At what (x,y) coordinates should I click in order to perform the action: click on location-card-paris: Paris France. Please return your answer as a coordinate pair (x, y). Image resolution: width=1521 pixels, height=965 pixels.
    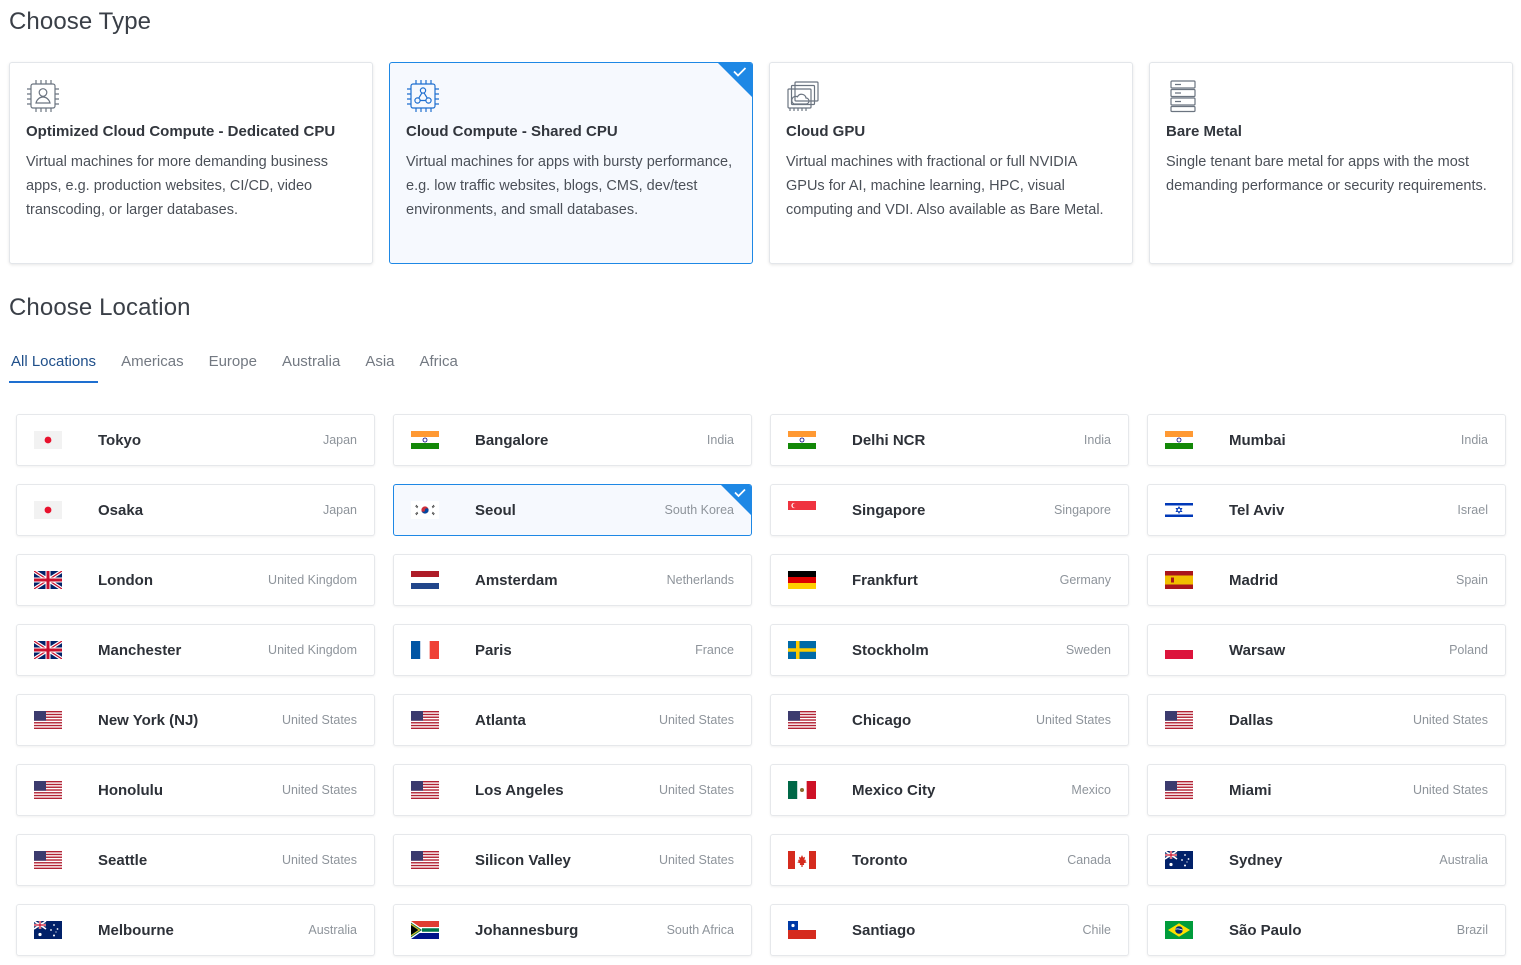
    Looking at the image, I should click on (572, 650).